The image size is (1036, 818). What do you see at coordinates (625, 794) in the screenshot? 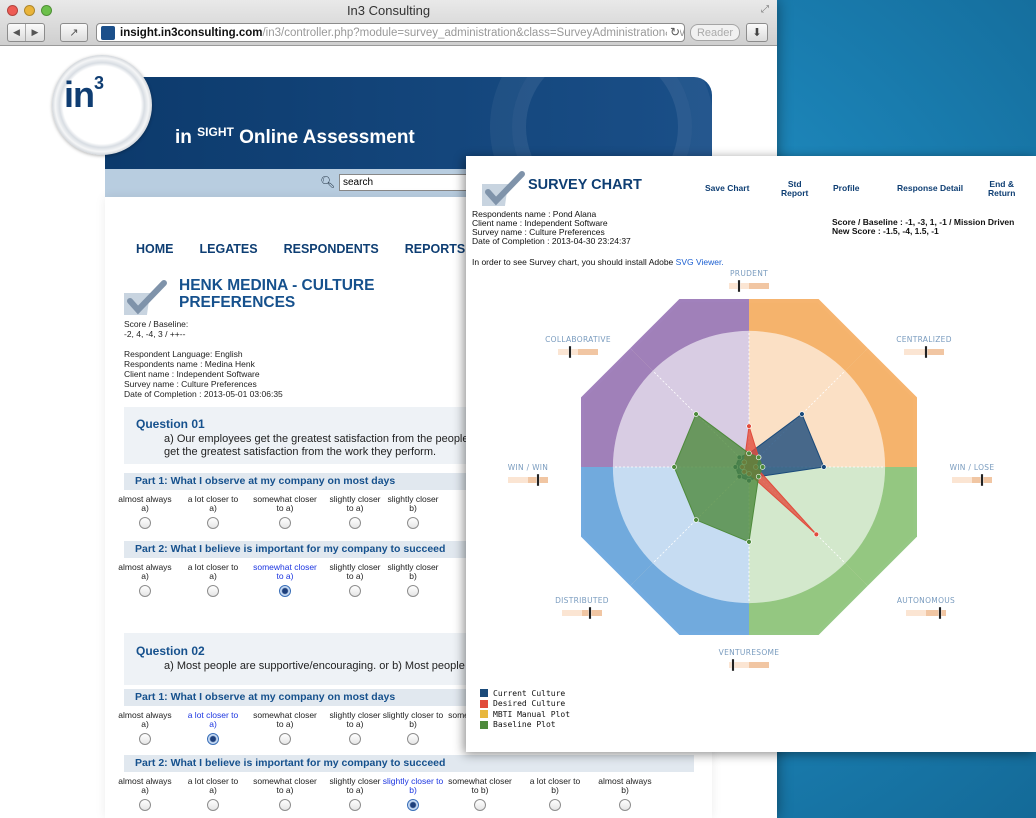
I see `answer-option: almost alwaysb)` at bounding box center [625, 794].